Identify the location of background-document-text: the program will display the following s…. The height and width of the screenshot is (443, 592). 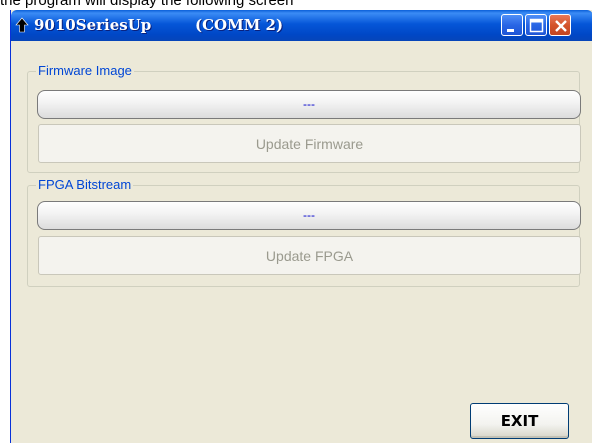
(296, 5).